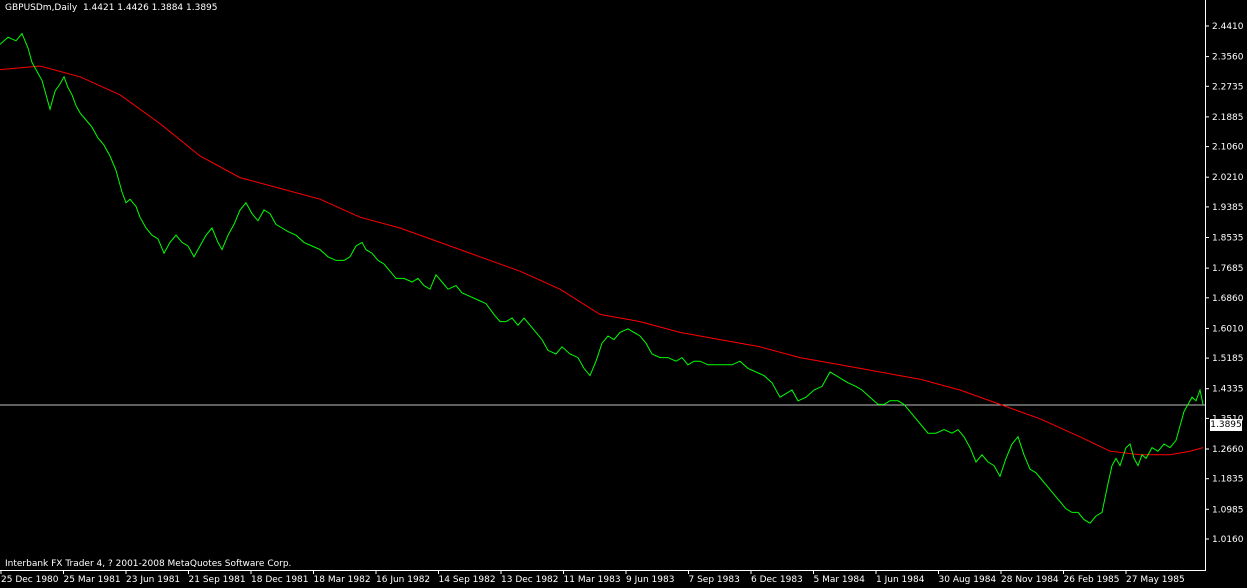 This screenshot has width=1247, height=588. Describe the element at coordinates (968, 580) in the screenshot. I see `x-tick-label: 30 Aug 1984` at that location.